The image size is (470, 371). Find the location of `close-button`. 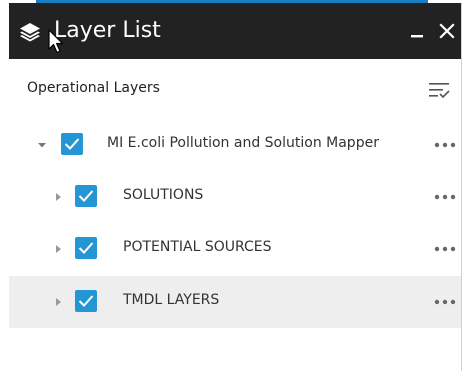

close-button is located at coordinates (447, 31).